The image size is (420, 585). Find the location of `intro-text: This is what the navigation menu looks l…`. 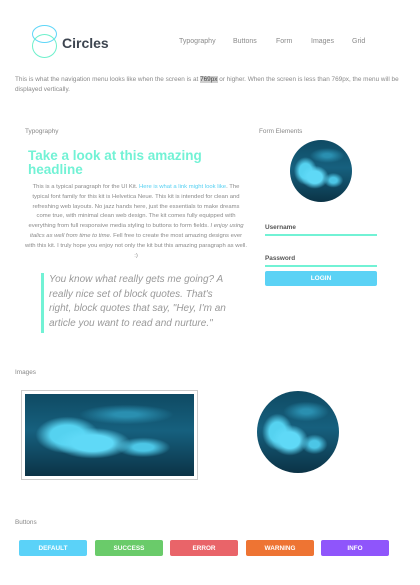

intro-text: This is what the navigation menu looks l… is located at coordinates (207, 84).